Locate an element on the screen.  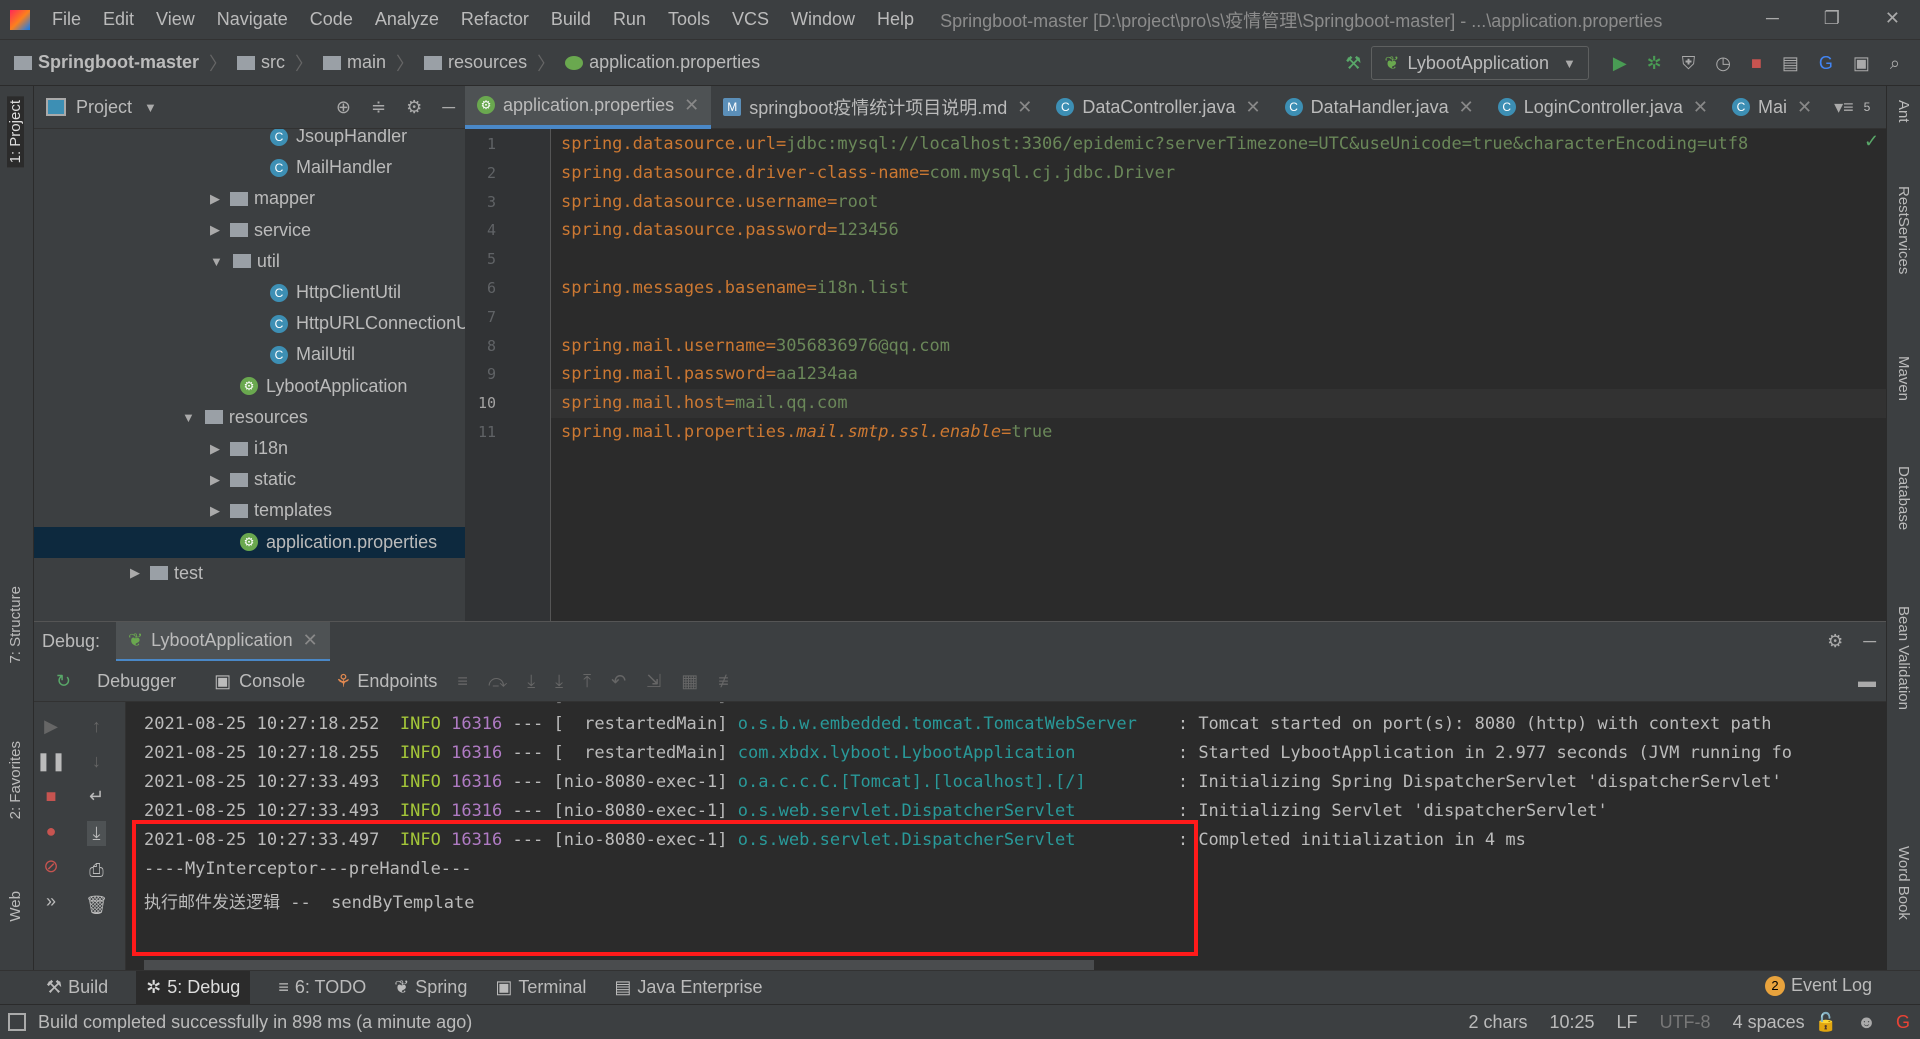
tab-datahandler-java: C DataHandler.java ✕ is located at coordinates (1379, 107).